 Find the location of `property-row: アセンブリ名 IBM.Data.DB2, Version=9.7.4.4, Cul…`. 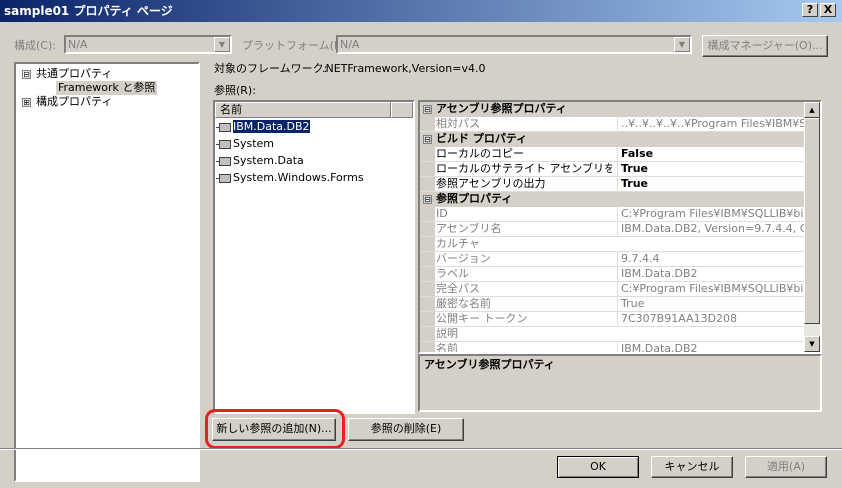

property-row: アセンブリ名 IBM.Data.DB2, Version=9.7.4.4, Cul… is located at coordinates (612, 229).